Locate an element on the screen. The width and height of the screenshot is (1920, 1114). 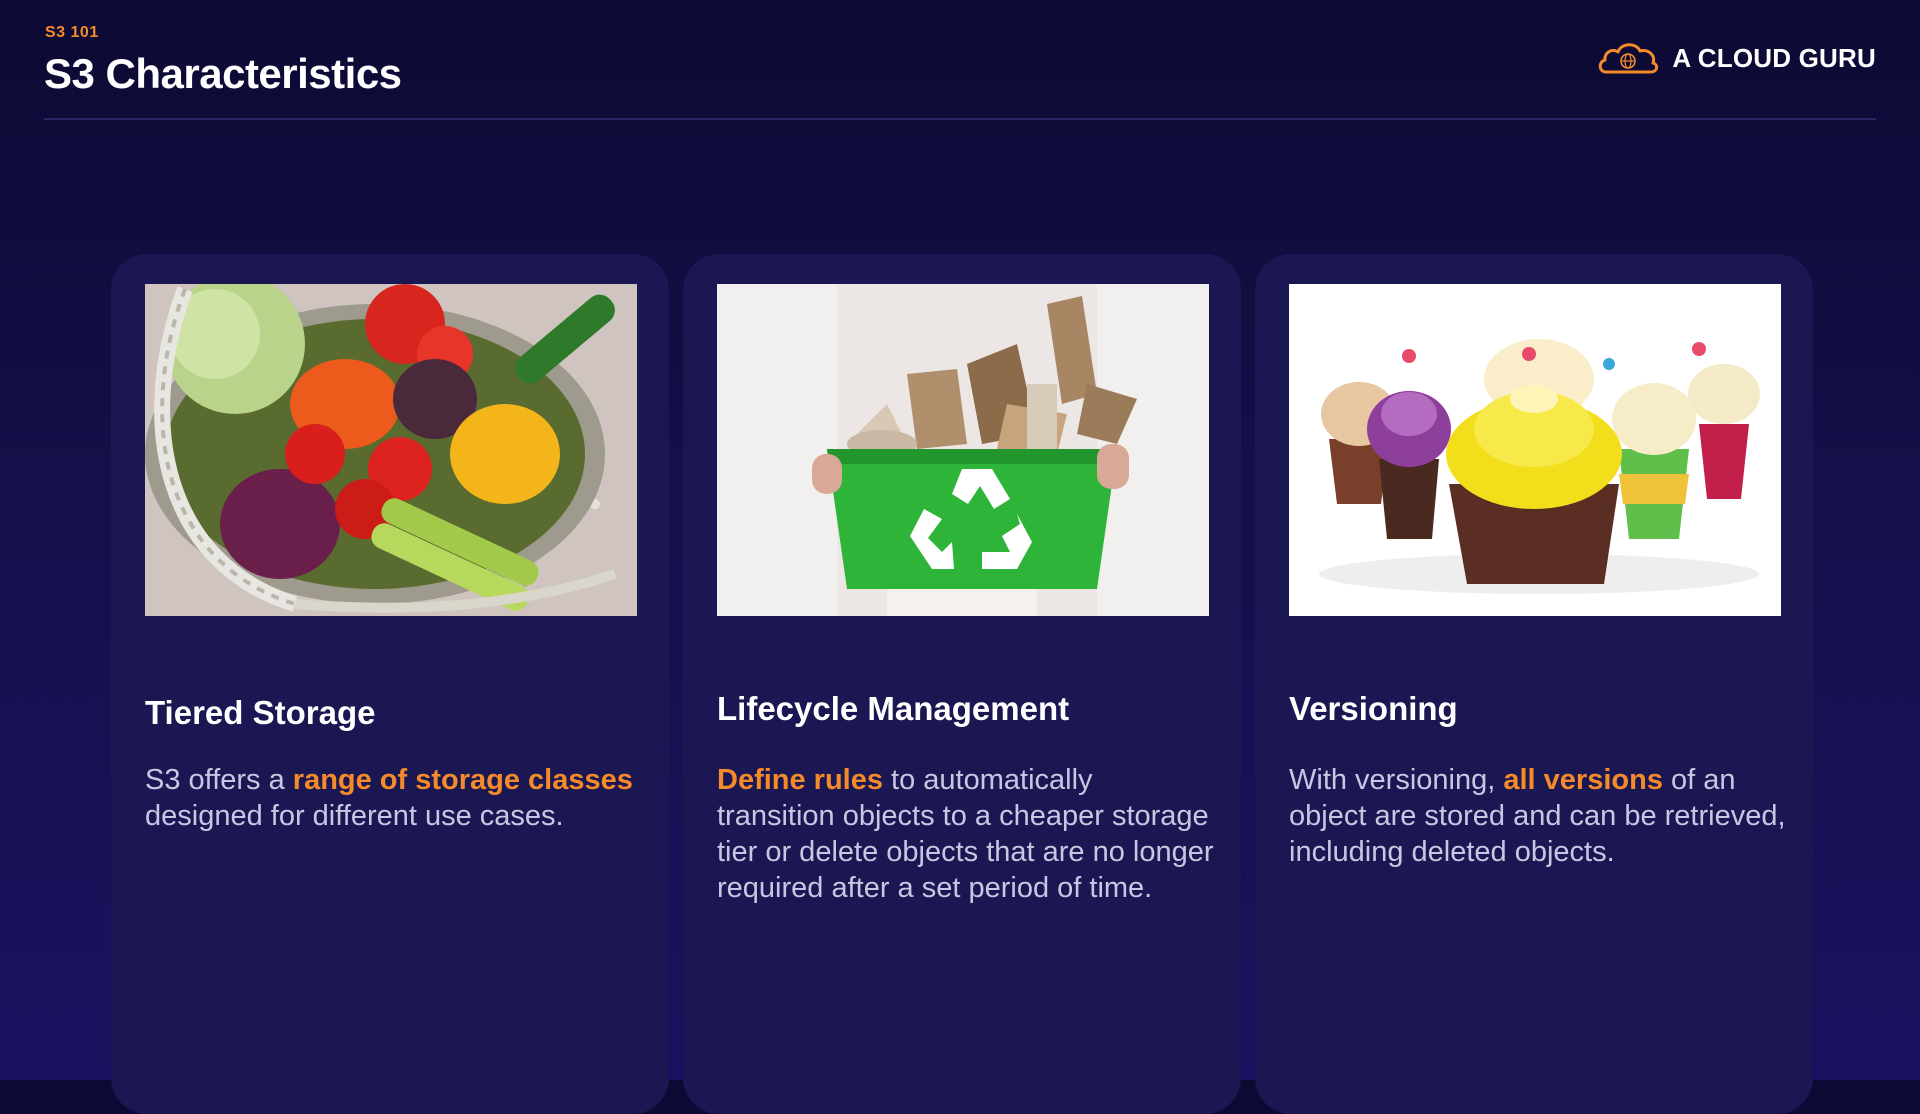
cloud-logo-icon is located at coordinates (1629, 58).